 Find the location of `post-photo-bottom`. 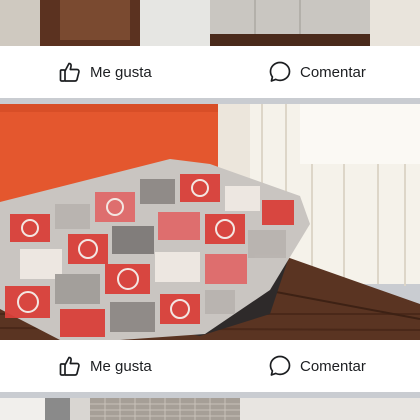

post-photo-bottom is located at coordinates (210, 409).